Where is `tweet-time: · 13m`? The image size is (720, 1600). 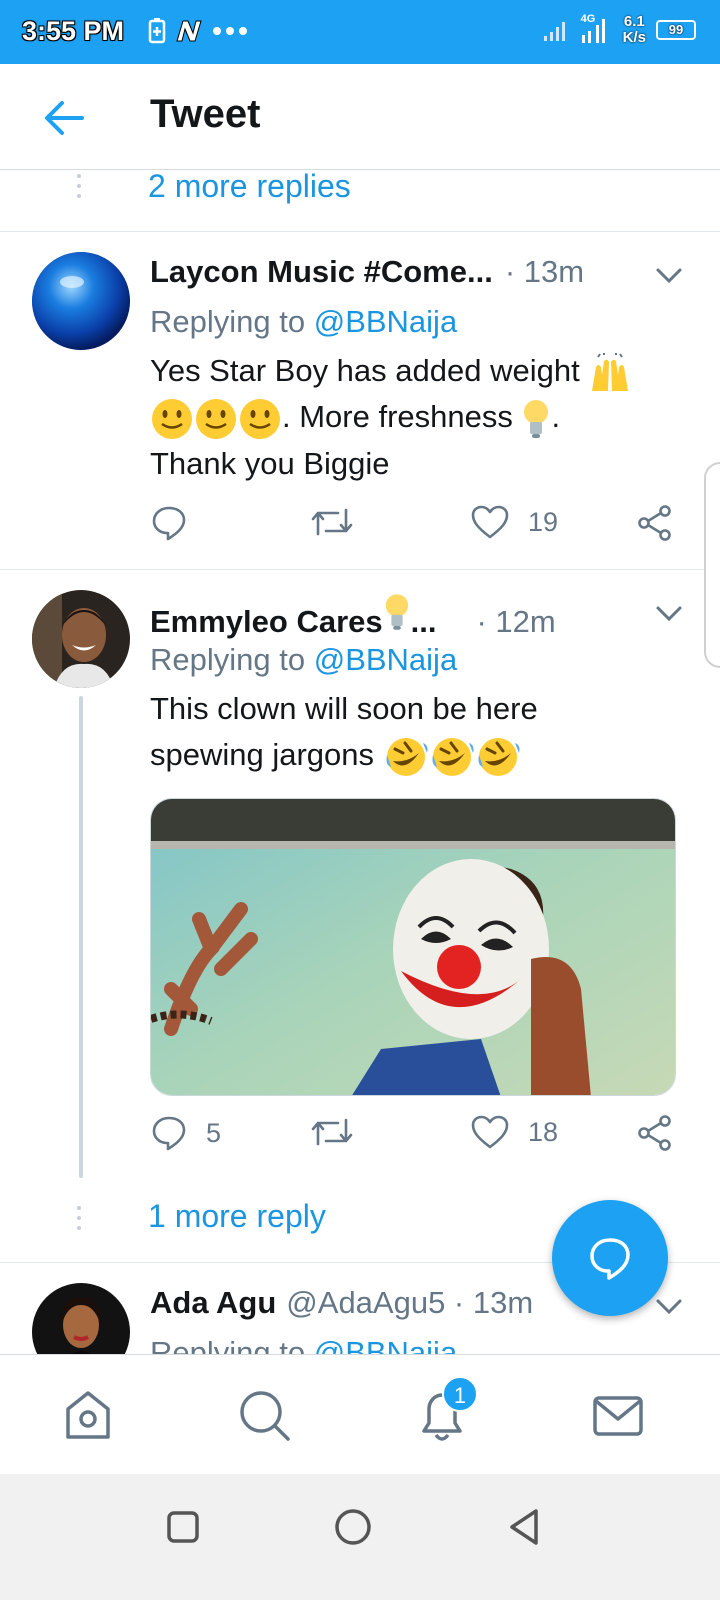
tweet-time: · 13m is located at coordinates (544, 271).